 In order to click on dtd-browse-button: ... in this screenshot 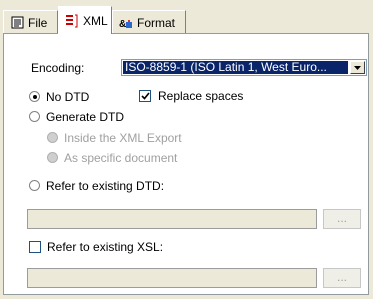, I will do `click(342, 219)`.